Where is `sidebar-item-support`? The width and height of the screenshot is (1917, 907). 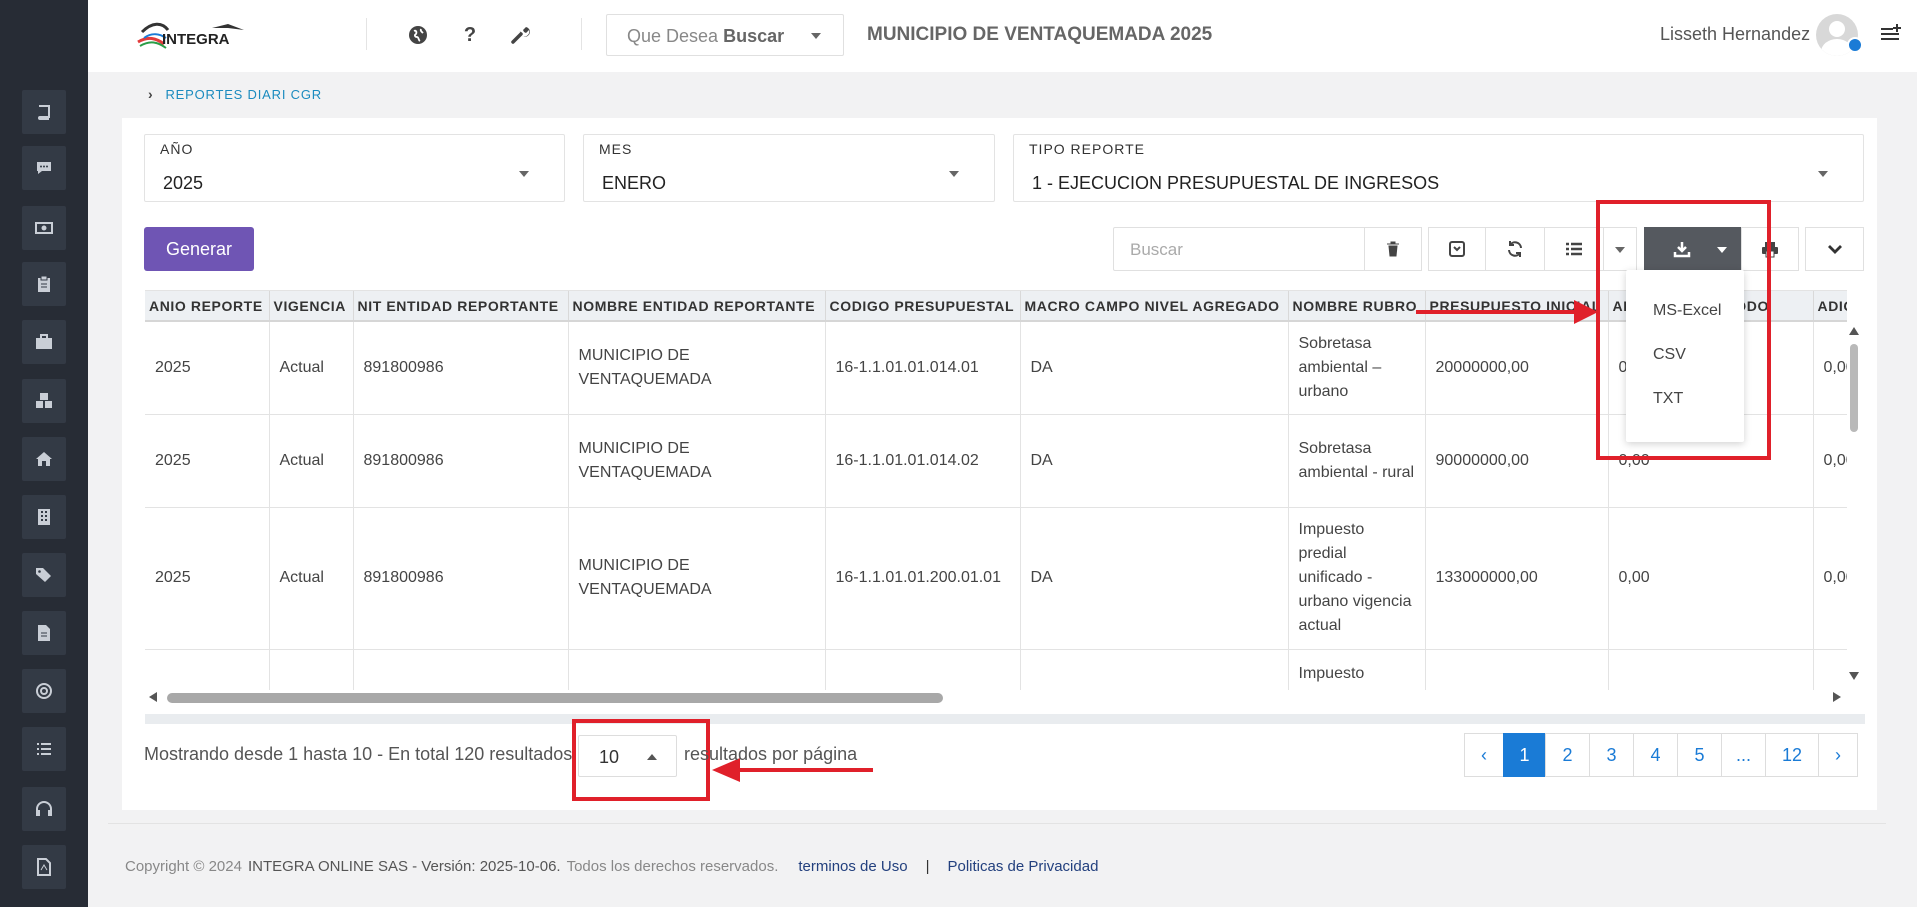 sidebar-item-support is located at coordinates (44, 691).